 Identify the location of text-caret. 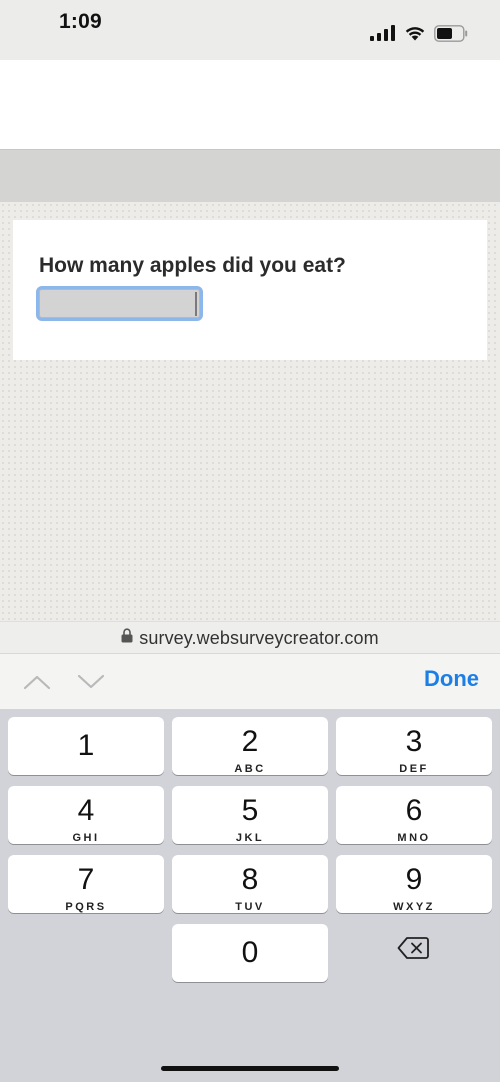
(196, 304).